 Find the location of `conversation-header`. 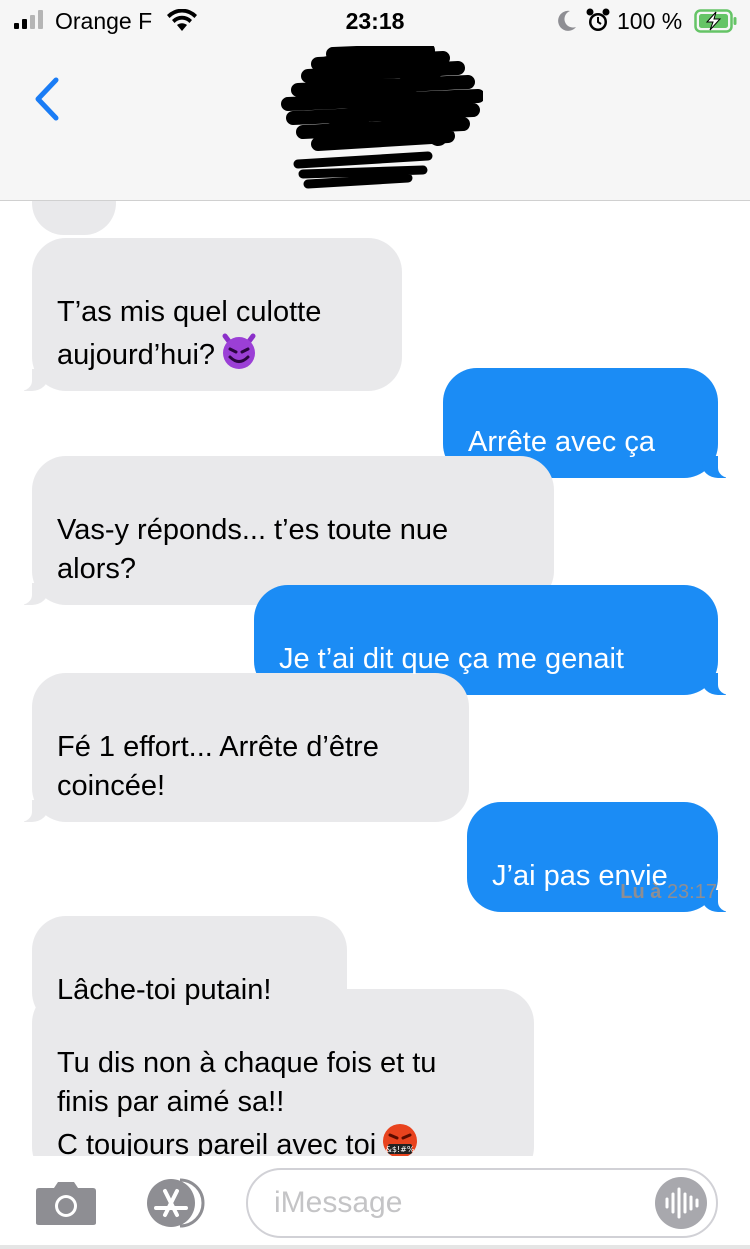

conversation-header is located at coordinates (375, 122).